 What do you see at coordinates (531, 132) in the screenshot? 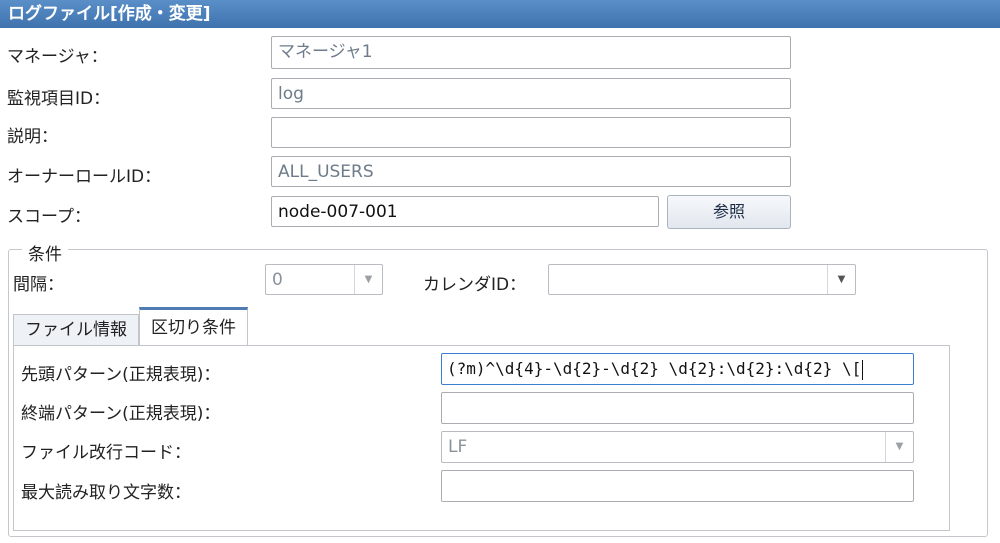
I see `description-field` at bounding box center [531, 132].